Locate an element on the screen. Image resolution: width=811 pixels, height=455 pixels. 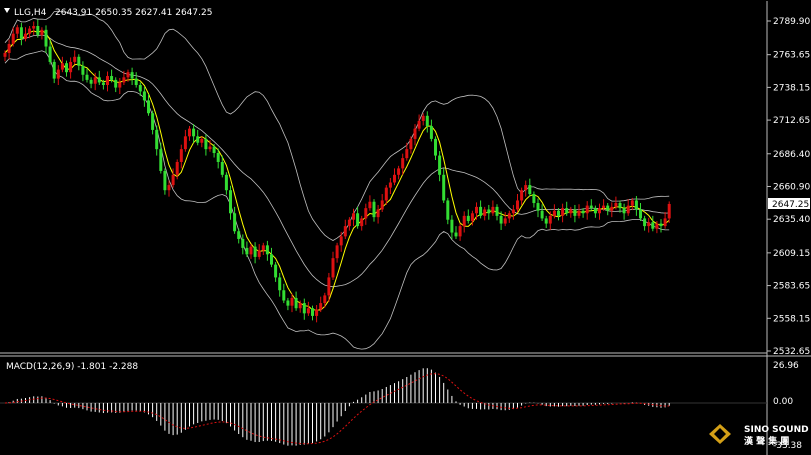
price-tick-label: 2532.65 is located at coordinates (791, 352).